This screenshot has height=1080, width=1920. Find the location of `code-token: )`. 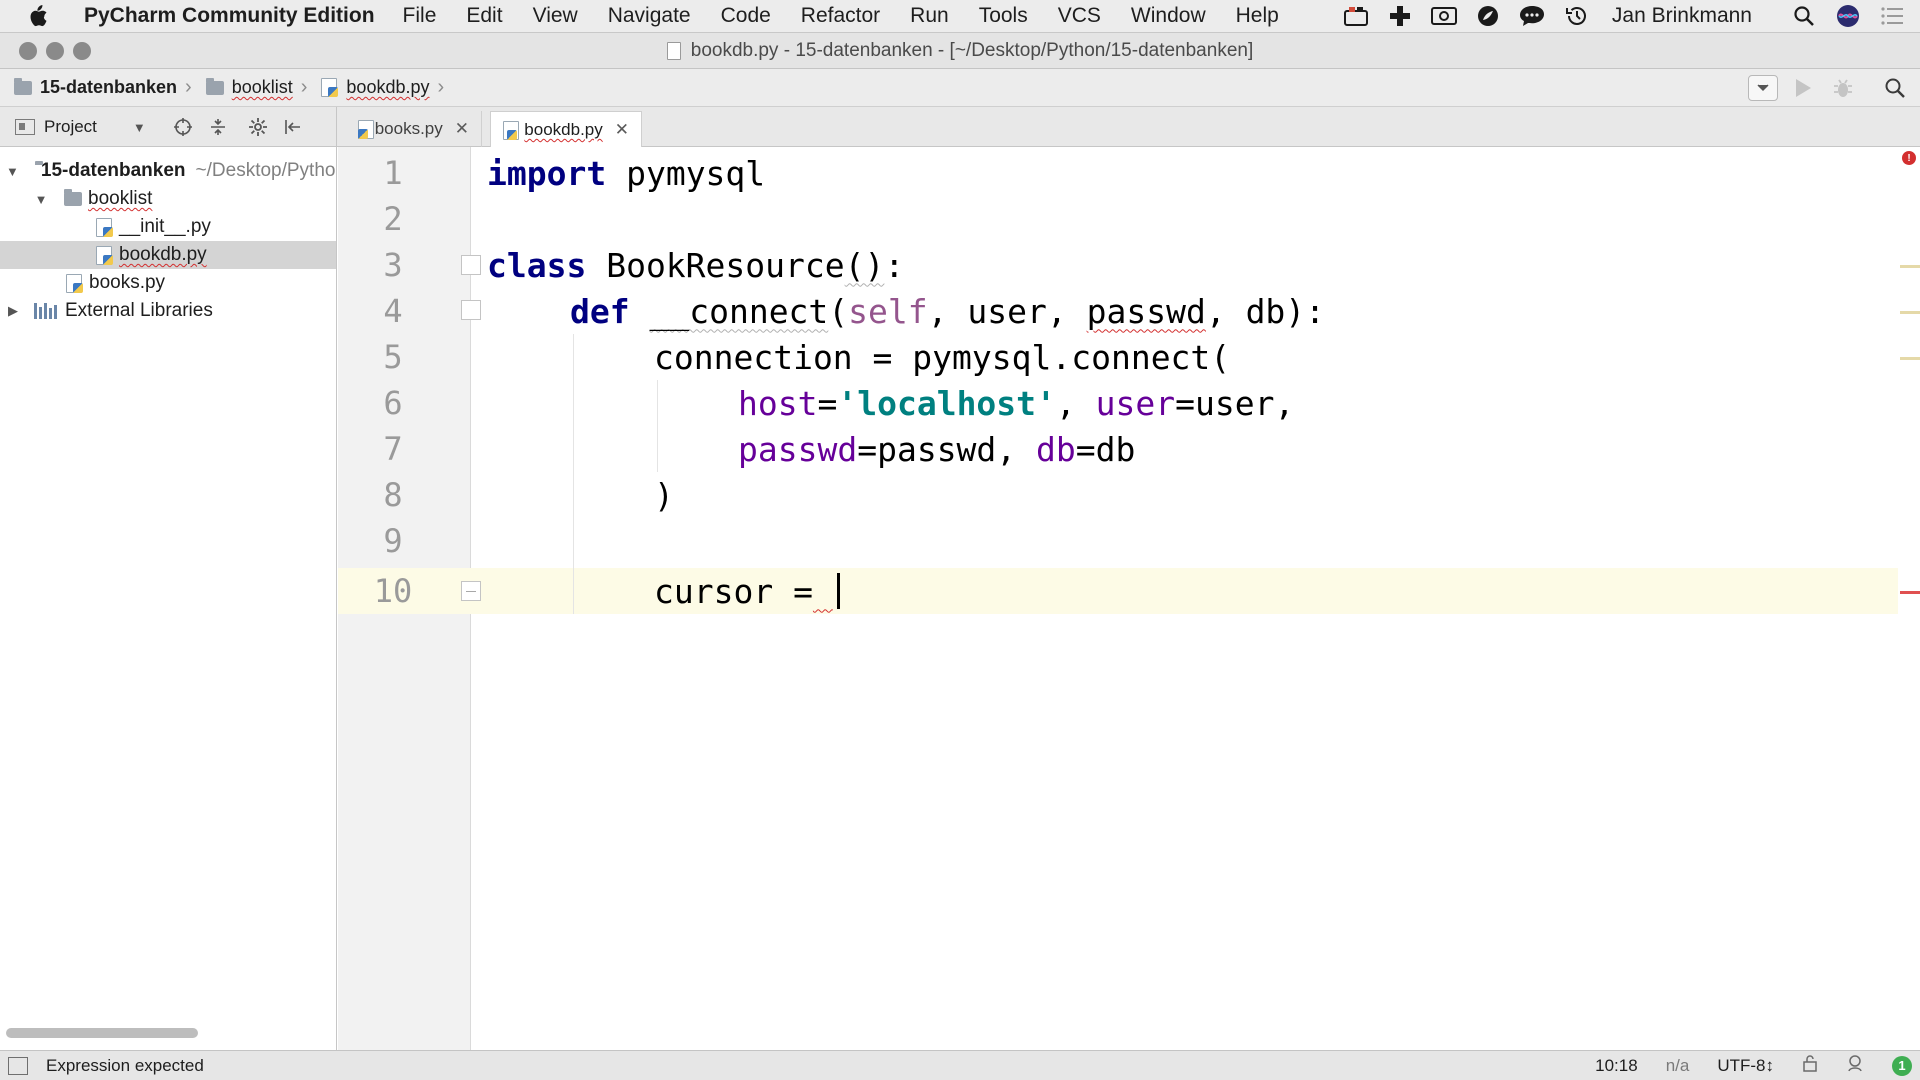

code-token: ) is located at coordinates (664, 495).